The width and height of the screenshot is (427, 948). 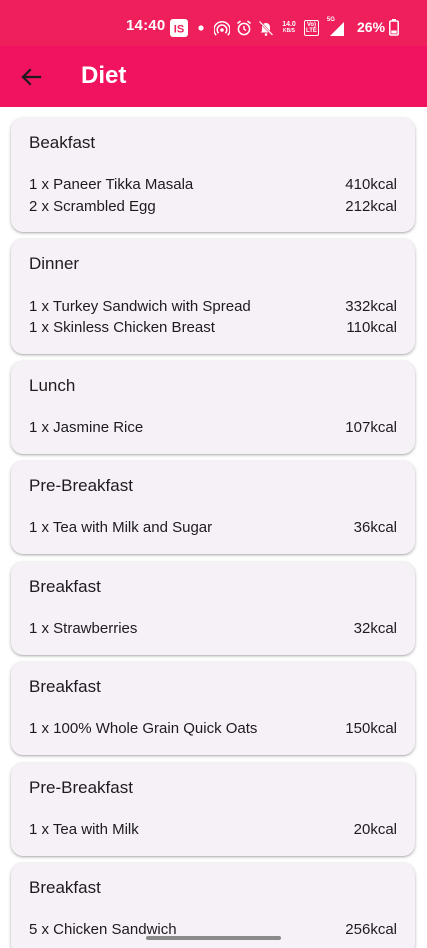 I want to click on food-name: 2 x Scrambled Egg, so click(x=92, y=206).